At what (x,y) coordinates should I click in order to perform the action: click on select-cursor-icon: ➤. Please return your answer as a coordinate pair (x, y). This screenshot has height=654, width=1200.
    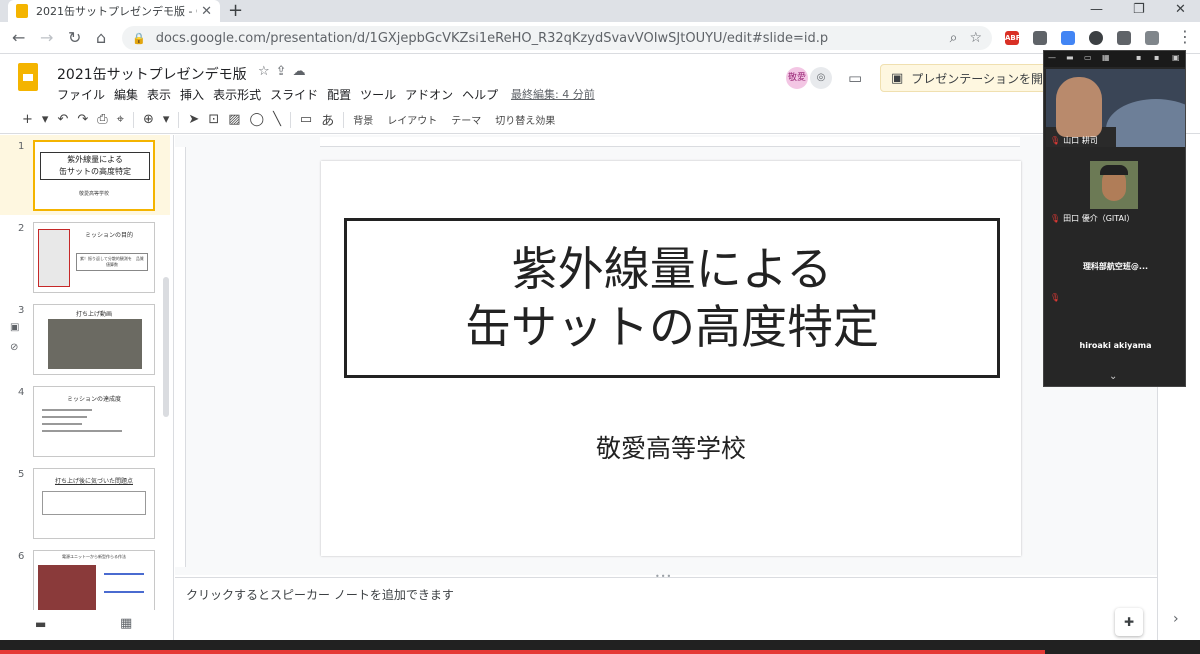
    Looking at the image, I should click on (193, 119).